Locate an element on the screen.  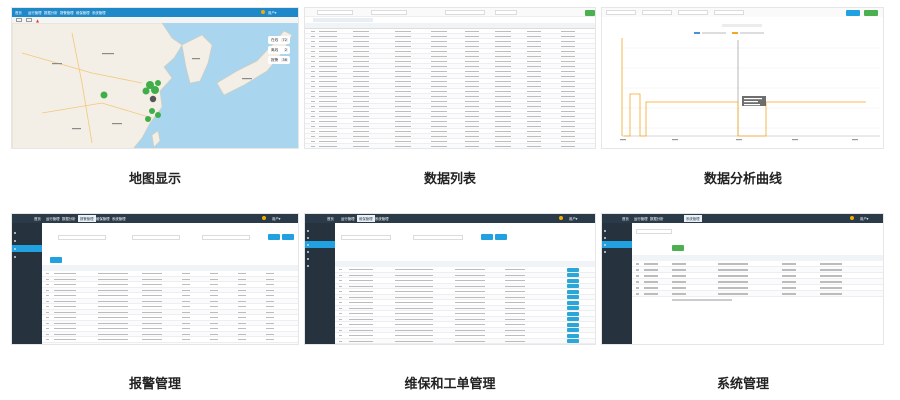
type-select is located at coordinates (506, 12).